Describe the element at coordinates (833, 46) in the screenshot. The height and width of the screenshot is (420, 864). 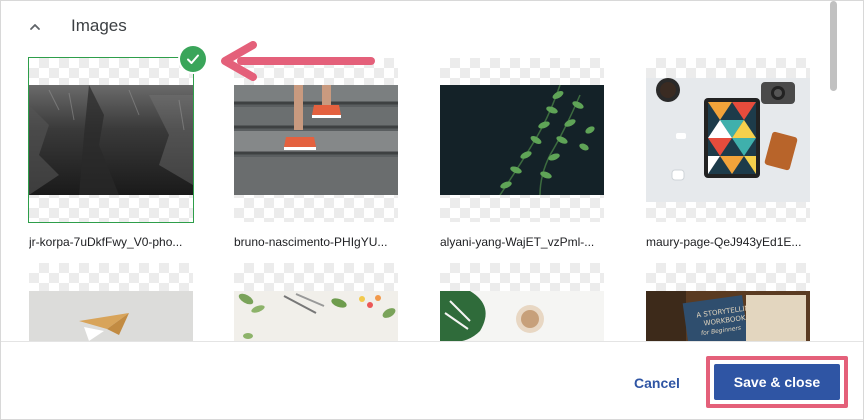
I see `scrollbar-thumb` at that location.